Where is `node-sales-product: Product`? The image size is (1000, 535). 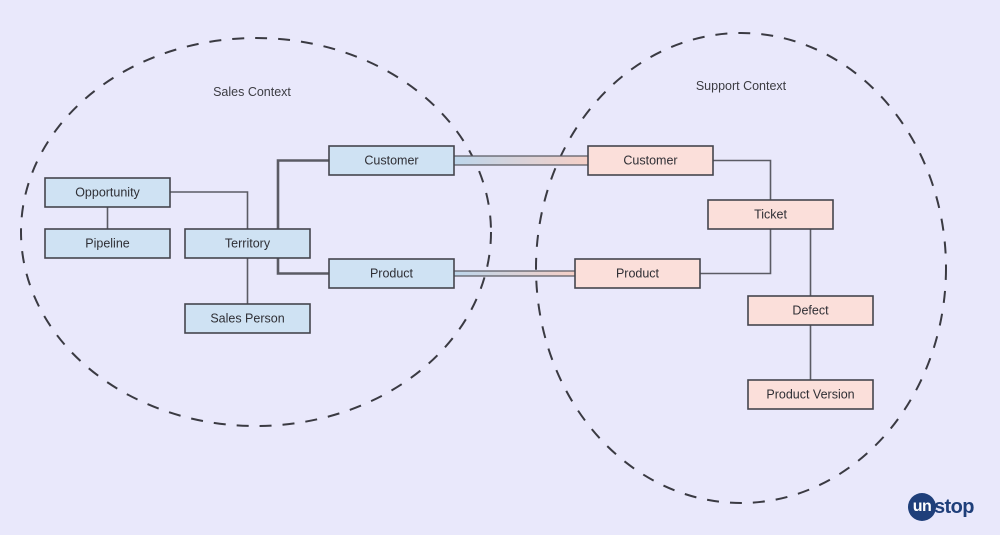
node-sales-product: Product is located at coordinates (391, 273).